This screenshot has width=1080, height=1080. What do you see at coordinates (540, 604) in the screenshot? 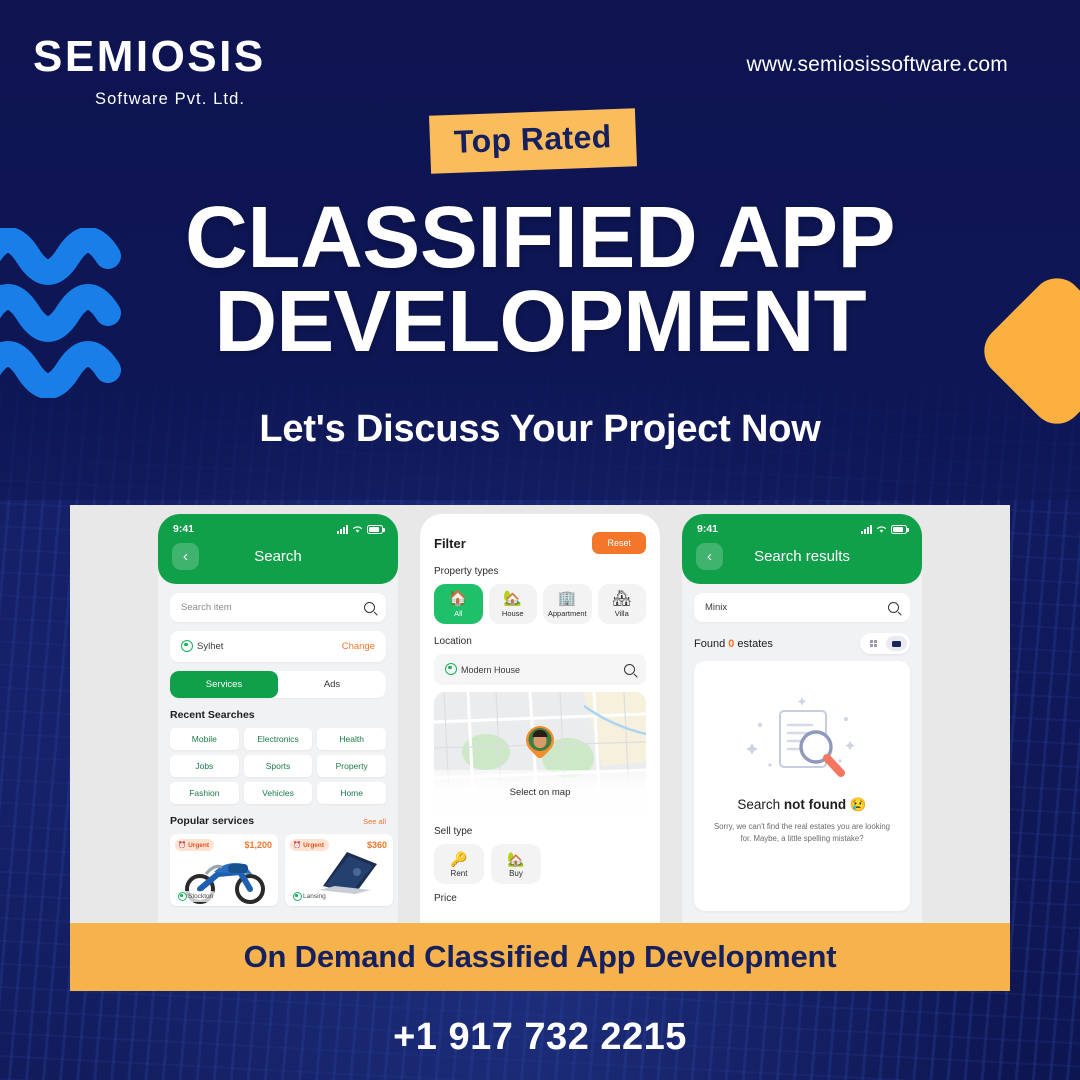
I see `property-type-options: 🏠 All 🏡 House 🏢 Appartment 🏘 Villa` at bounding box center [540, 604].